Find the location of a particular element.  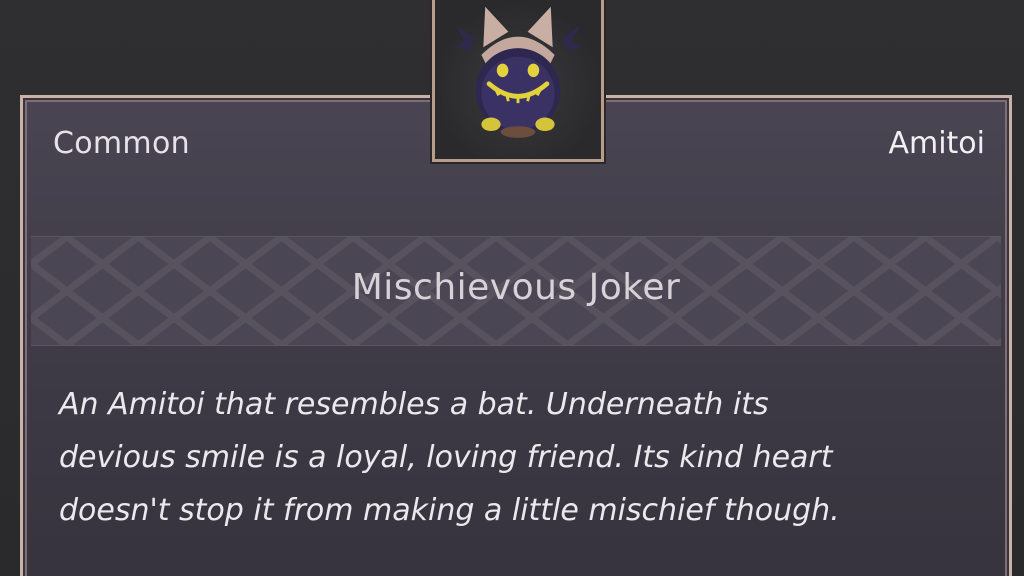

item-name: Mischievous Joker is located at coordinates (516, 287).